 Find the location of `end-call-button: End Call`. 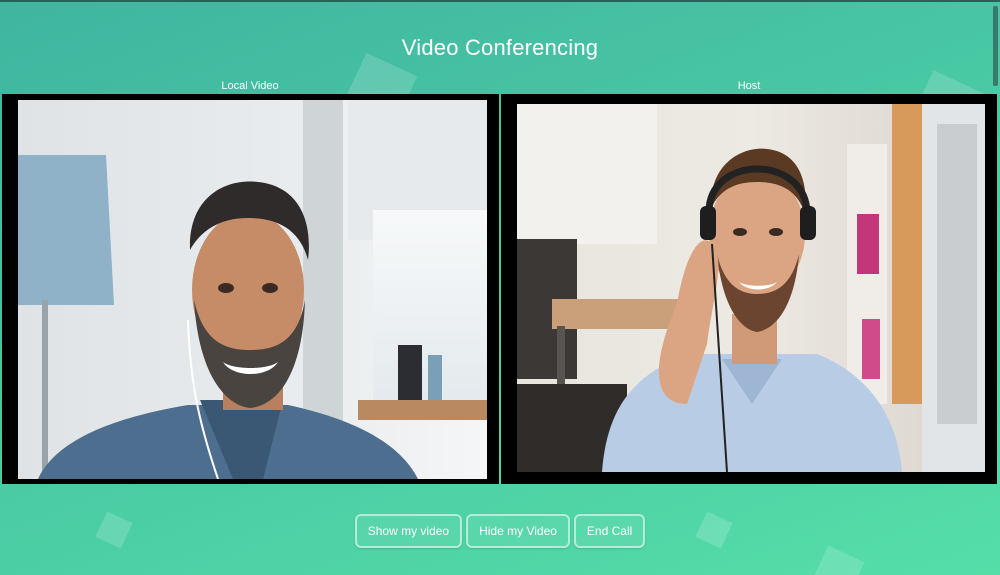

end-call-button: End Call is located at coordinates (609, 531).